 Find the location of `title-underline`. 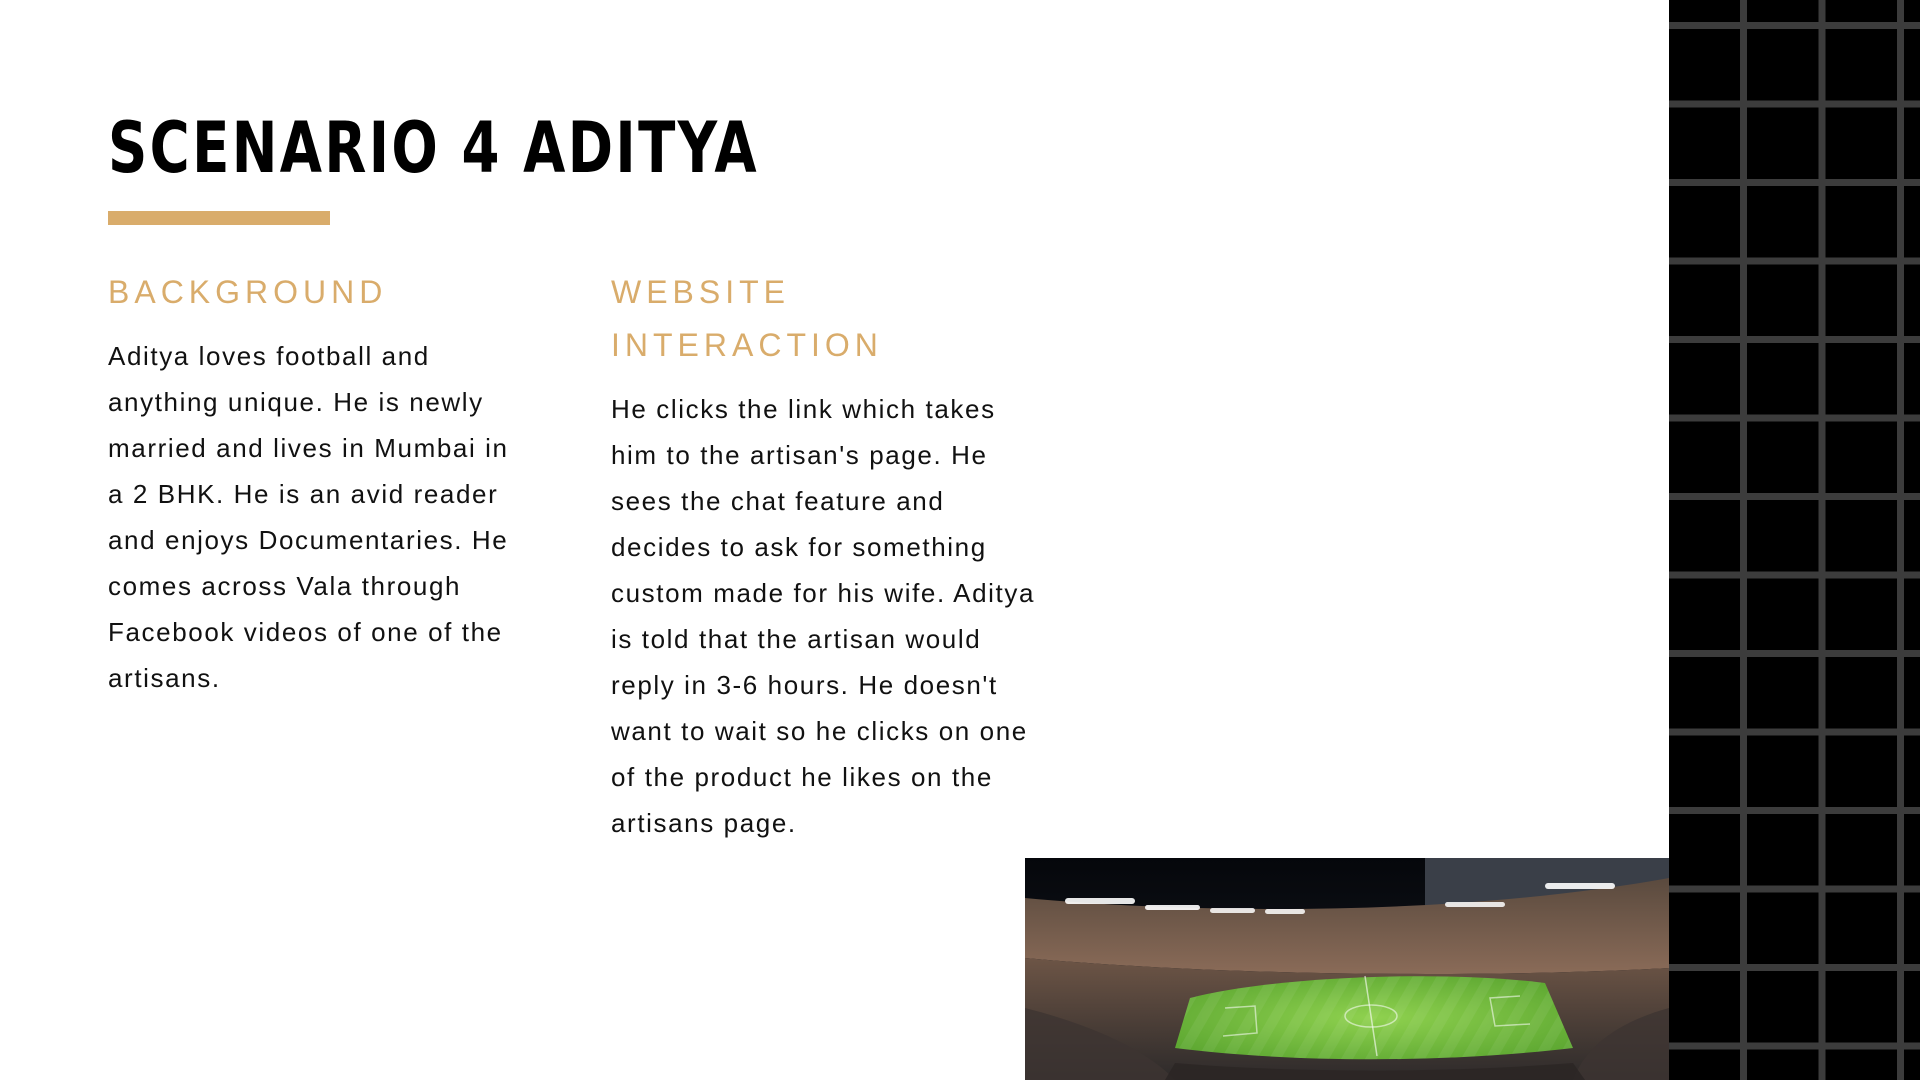

title-underline is located at coordinates (219, 218).